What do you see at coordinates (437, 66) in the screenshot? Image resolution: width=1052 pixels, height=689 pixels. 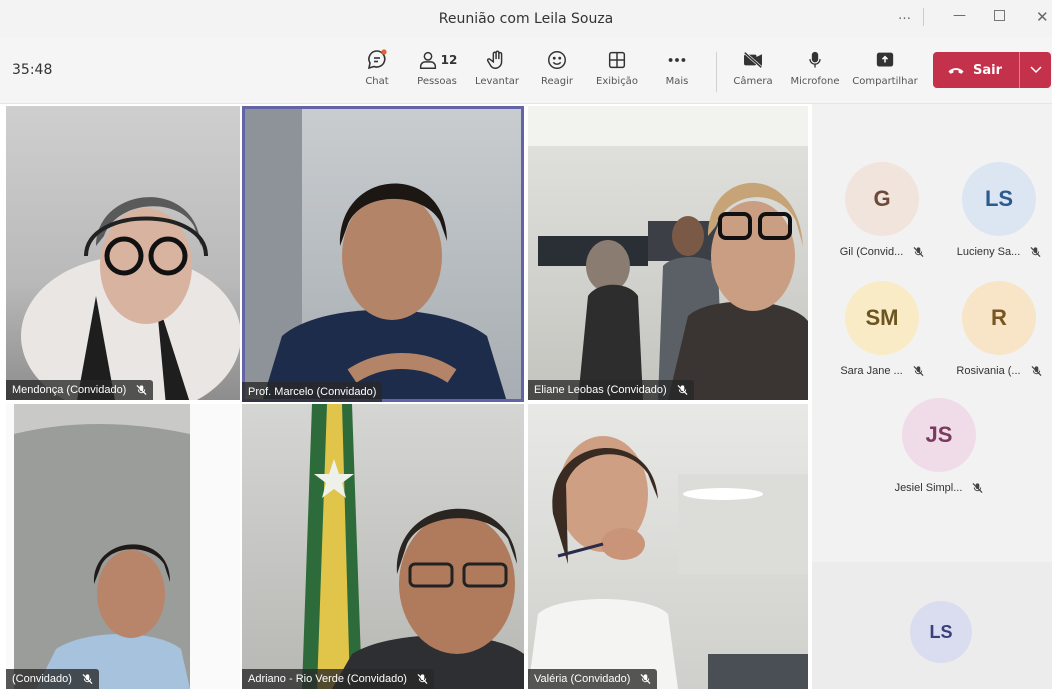 I see `people-button: 12 Pessoas` at bounding box center [437, 66].